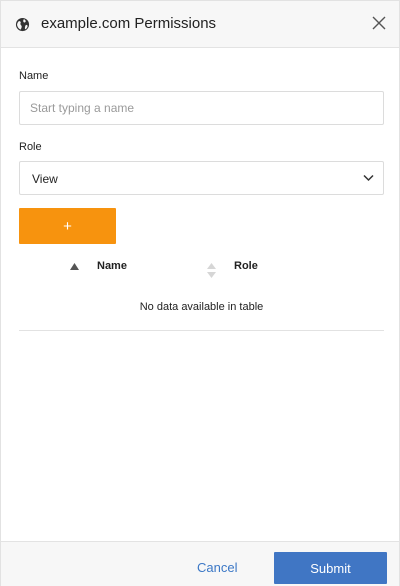  Describe the element at coordinates (22, 24) in the screenshot. I see `globe-icon` at that location.